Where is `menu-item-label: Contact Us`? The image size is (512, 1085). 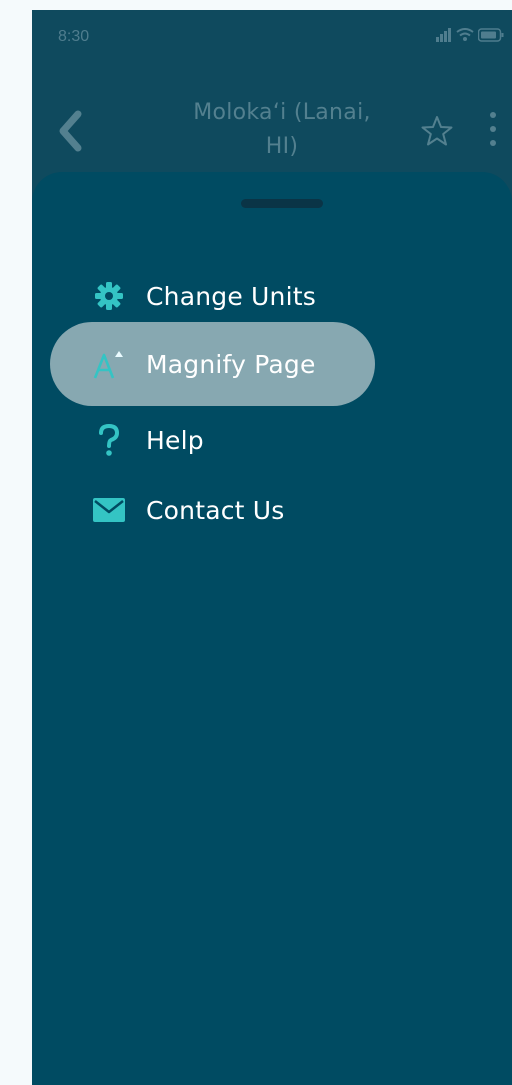
menu-item-label: Contact Us is located at coordinates (215, 510).